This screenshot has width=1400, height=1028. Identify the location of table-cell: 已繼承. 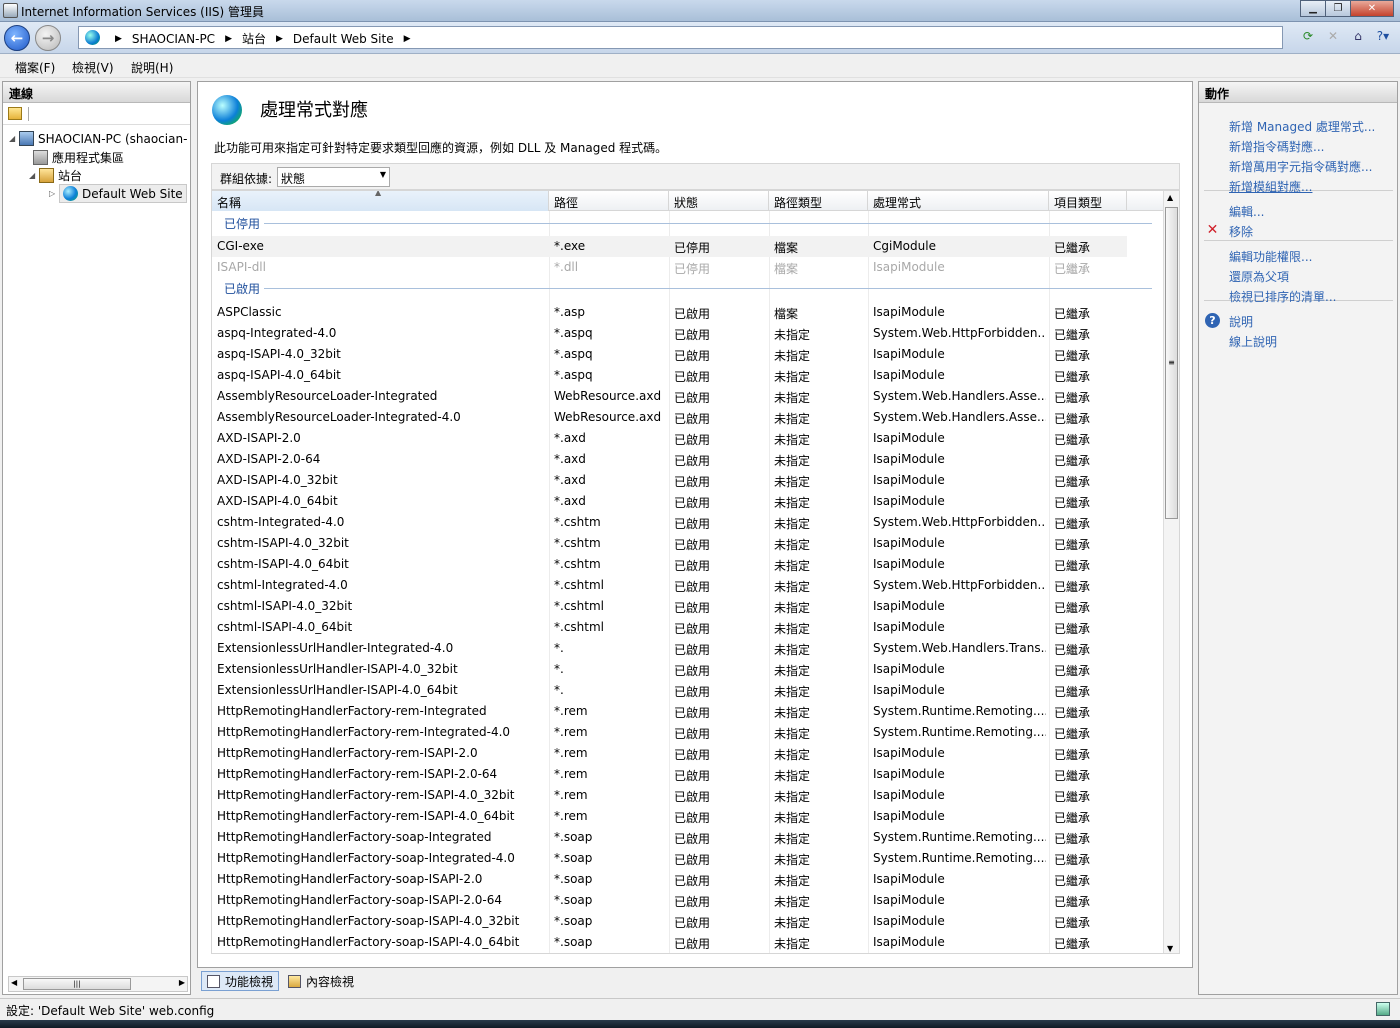
(1072, 398).